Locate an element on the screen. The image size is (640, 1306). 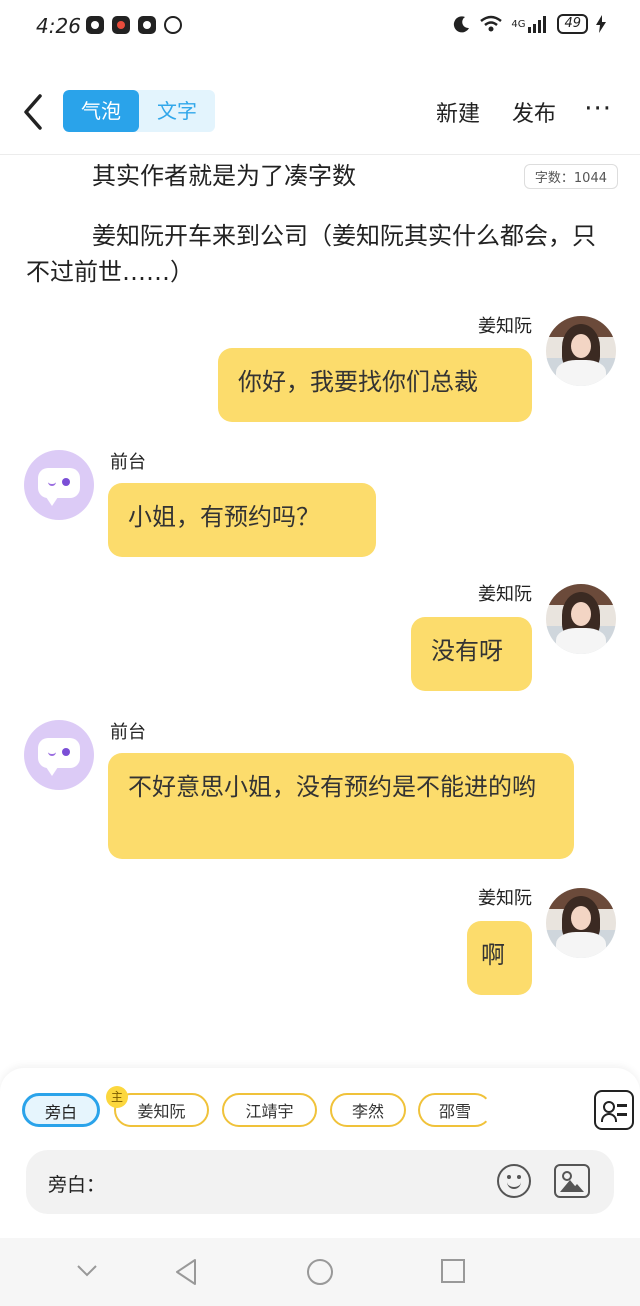
image-icon is located at coordinates (572, 1181).